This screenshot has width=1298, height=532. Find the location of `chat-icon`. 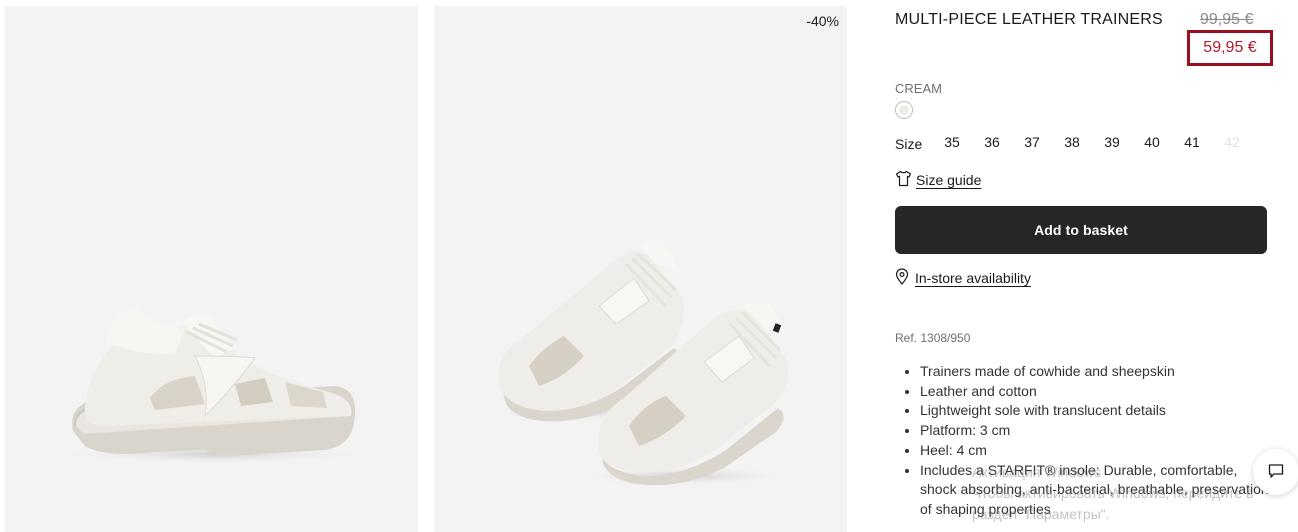

chat-icon is located at coordinates (1276, 472).